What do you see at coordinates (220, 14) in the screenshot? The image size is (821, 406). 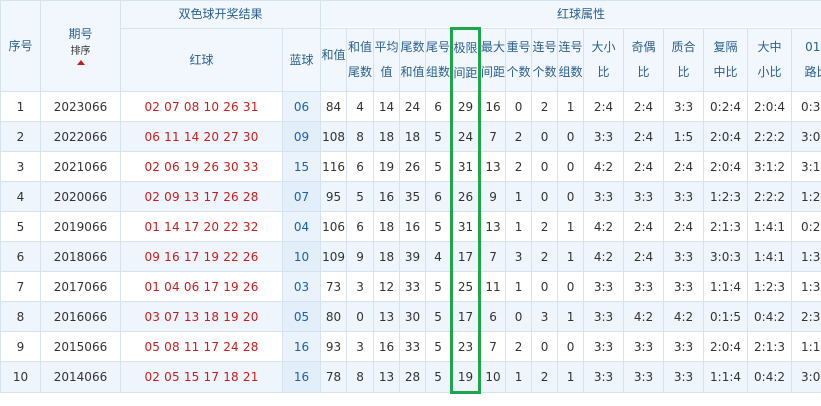 I see `result-group-header: 双色球开奖结果` at bounding box center [220, 14].